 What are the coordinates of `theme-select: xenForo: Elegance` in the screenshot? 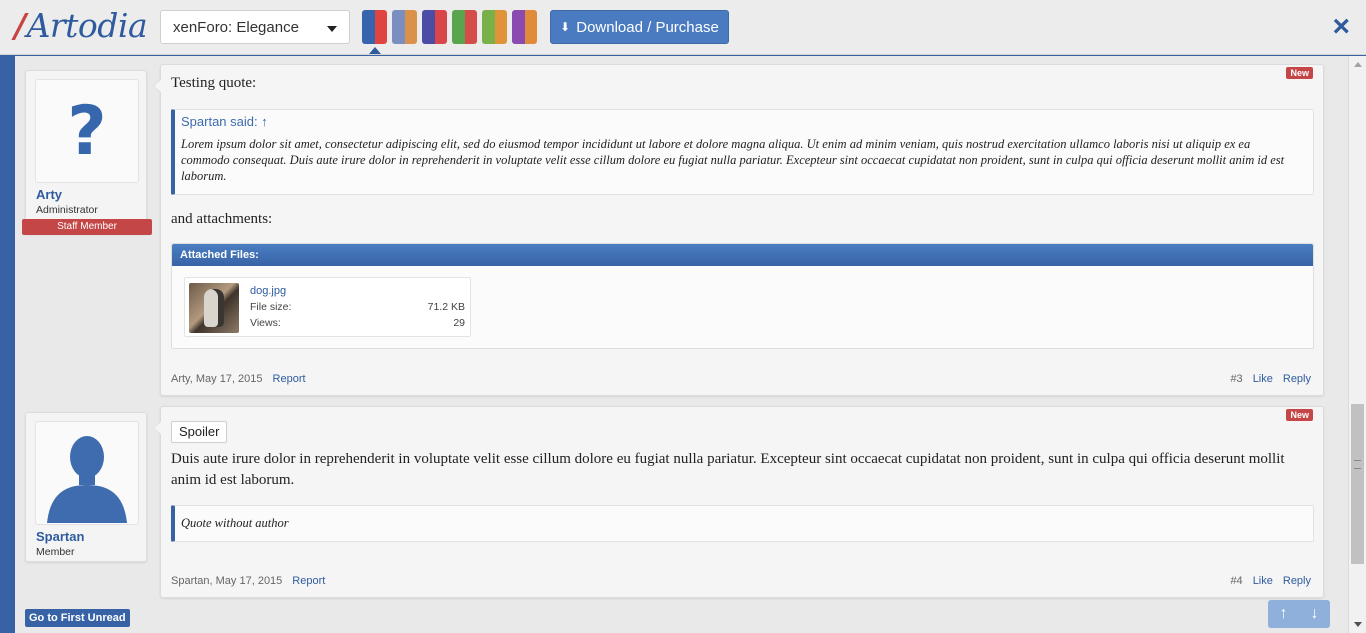 It's located at (255, 27).